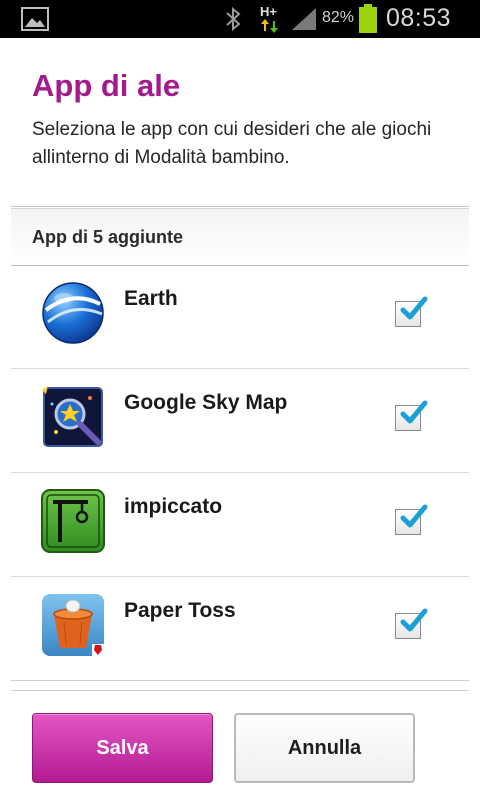  I want to click on hplus-data-icon: H+, so click(270, 19).